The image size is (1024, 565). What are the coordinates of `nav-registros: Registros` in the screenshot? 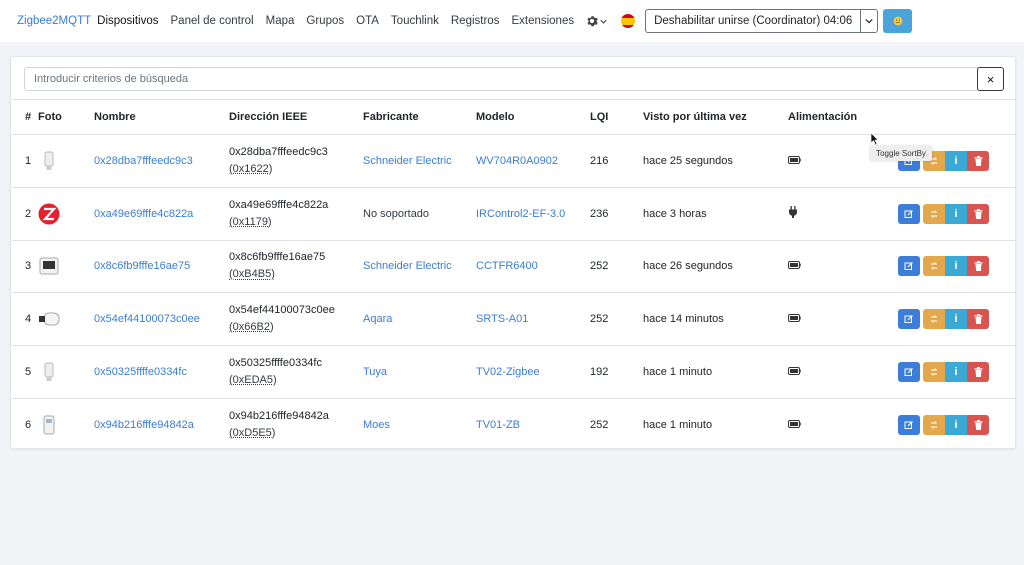 It's located at (475, 21).